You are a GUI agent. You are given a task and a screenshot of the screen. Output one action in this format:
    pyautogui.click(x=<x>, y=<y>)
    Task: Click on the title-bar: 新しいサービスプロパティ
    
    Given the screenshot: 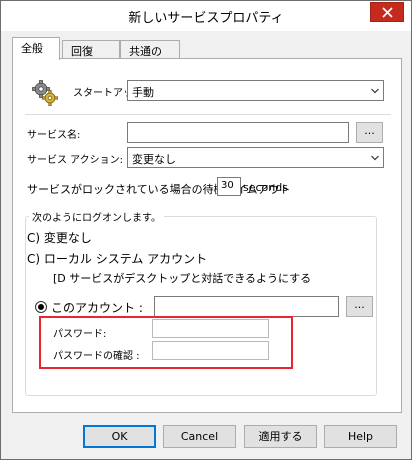 What is the action you would take?
    pyautogui.click(x=206, y=16)
    